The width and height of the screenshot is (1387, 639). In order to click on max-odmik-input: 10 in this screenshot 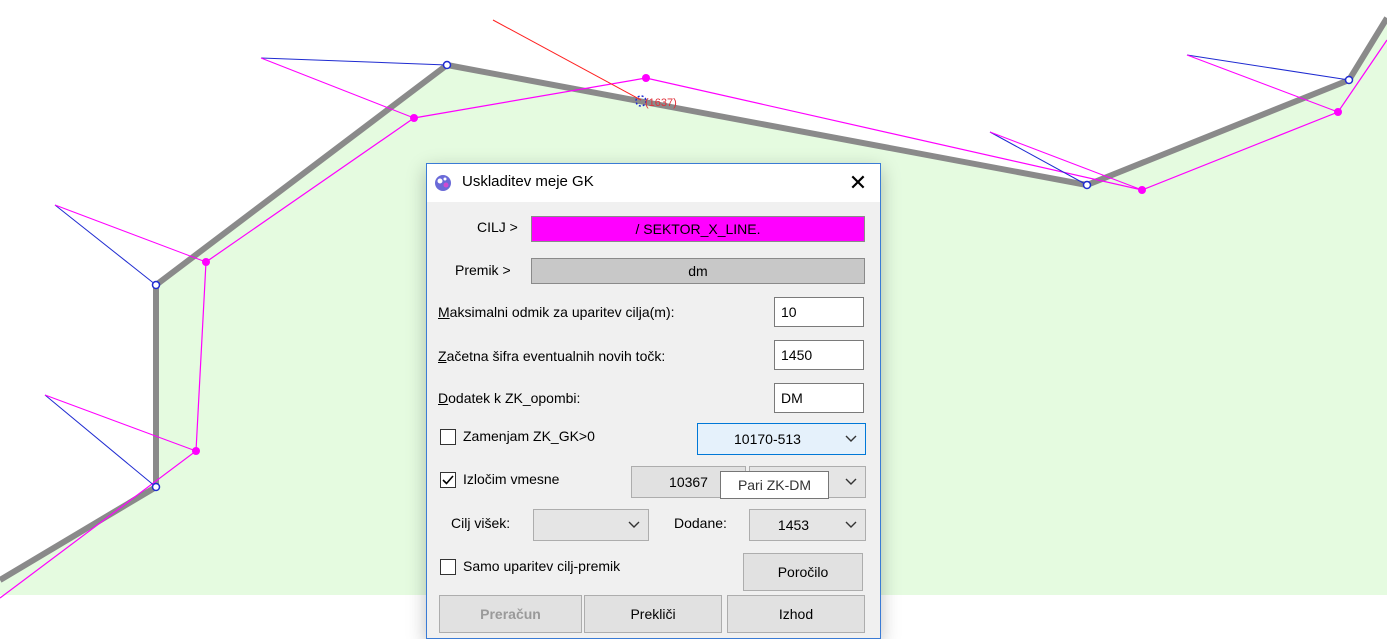, I will do `click(819, 312)`.